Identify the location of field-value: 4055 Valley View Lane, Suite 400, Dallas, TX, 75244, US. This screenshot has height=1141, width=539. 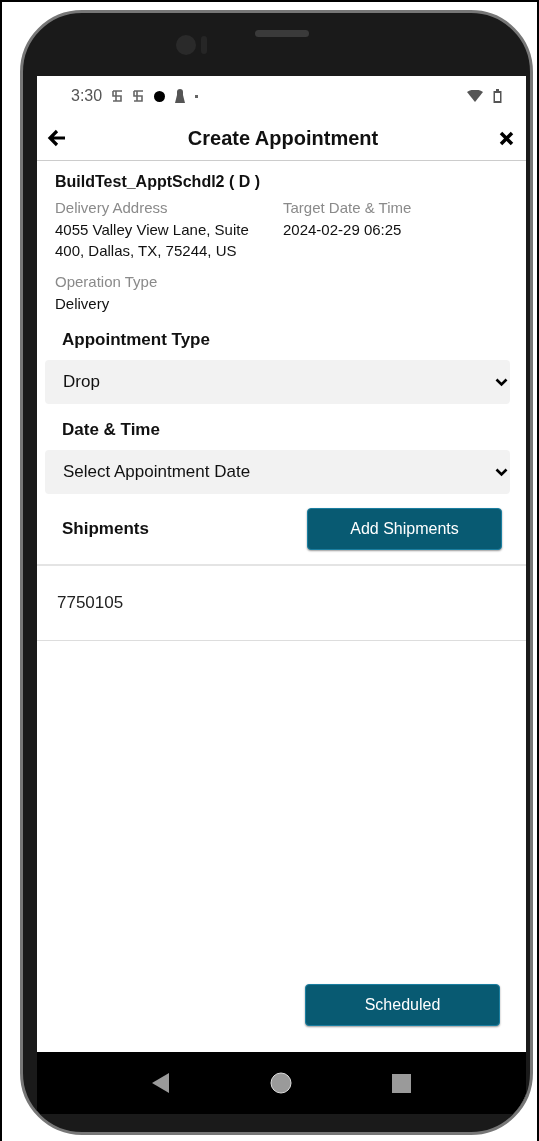
(152, 240).